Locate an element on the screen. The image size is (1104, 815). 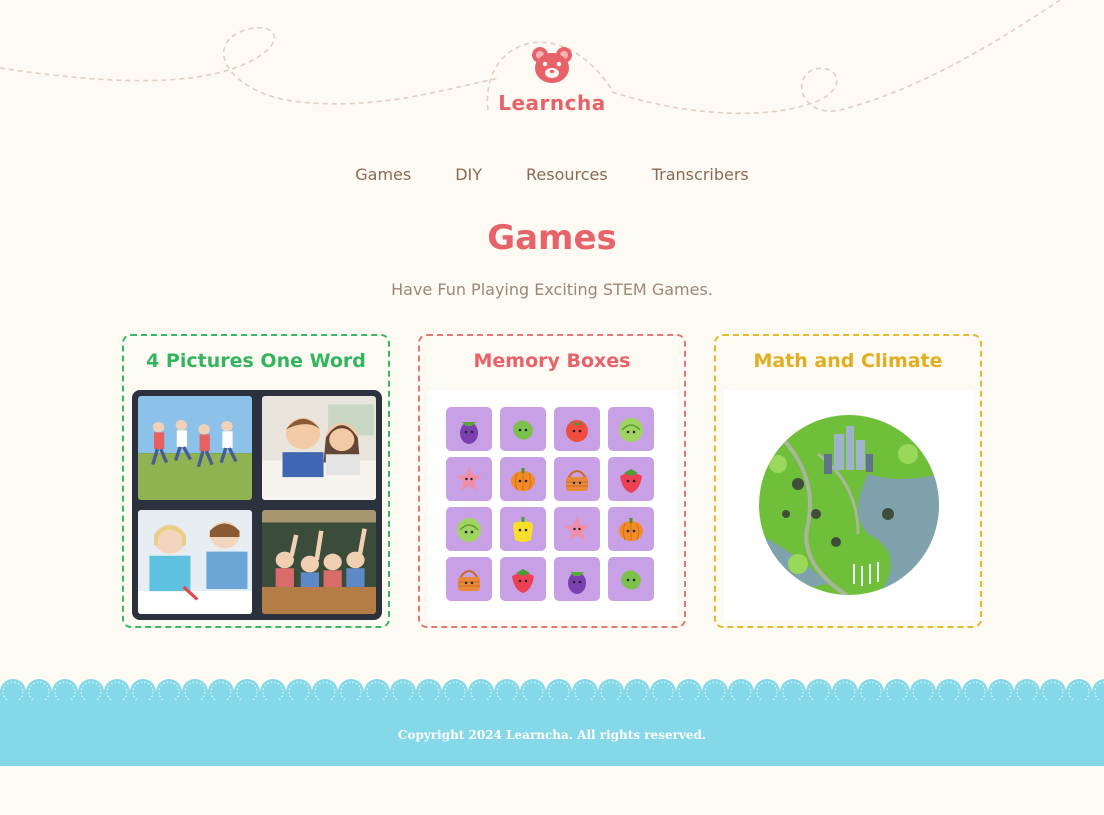
bear-icon is located at coordinates (552, 65).